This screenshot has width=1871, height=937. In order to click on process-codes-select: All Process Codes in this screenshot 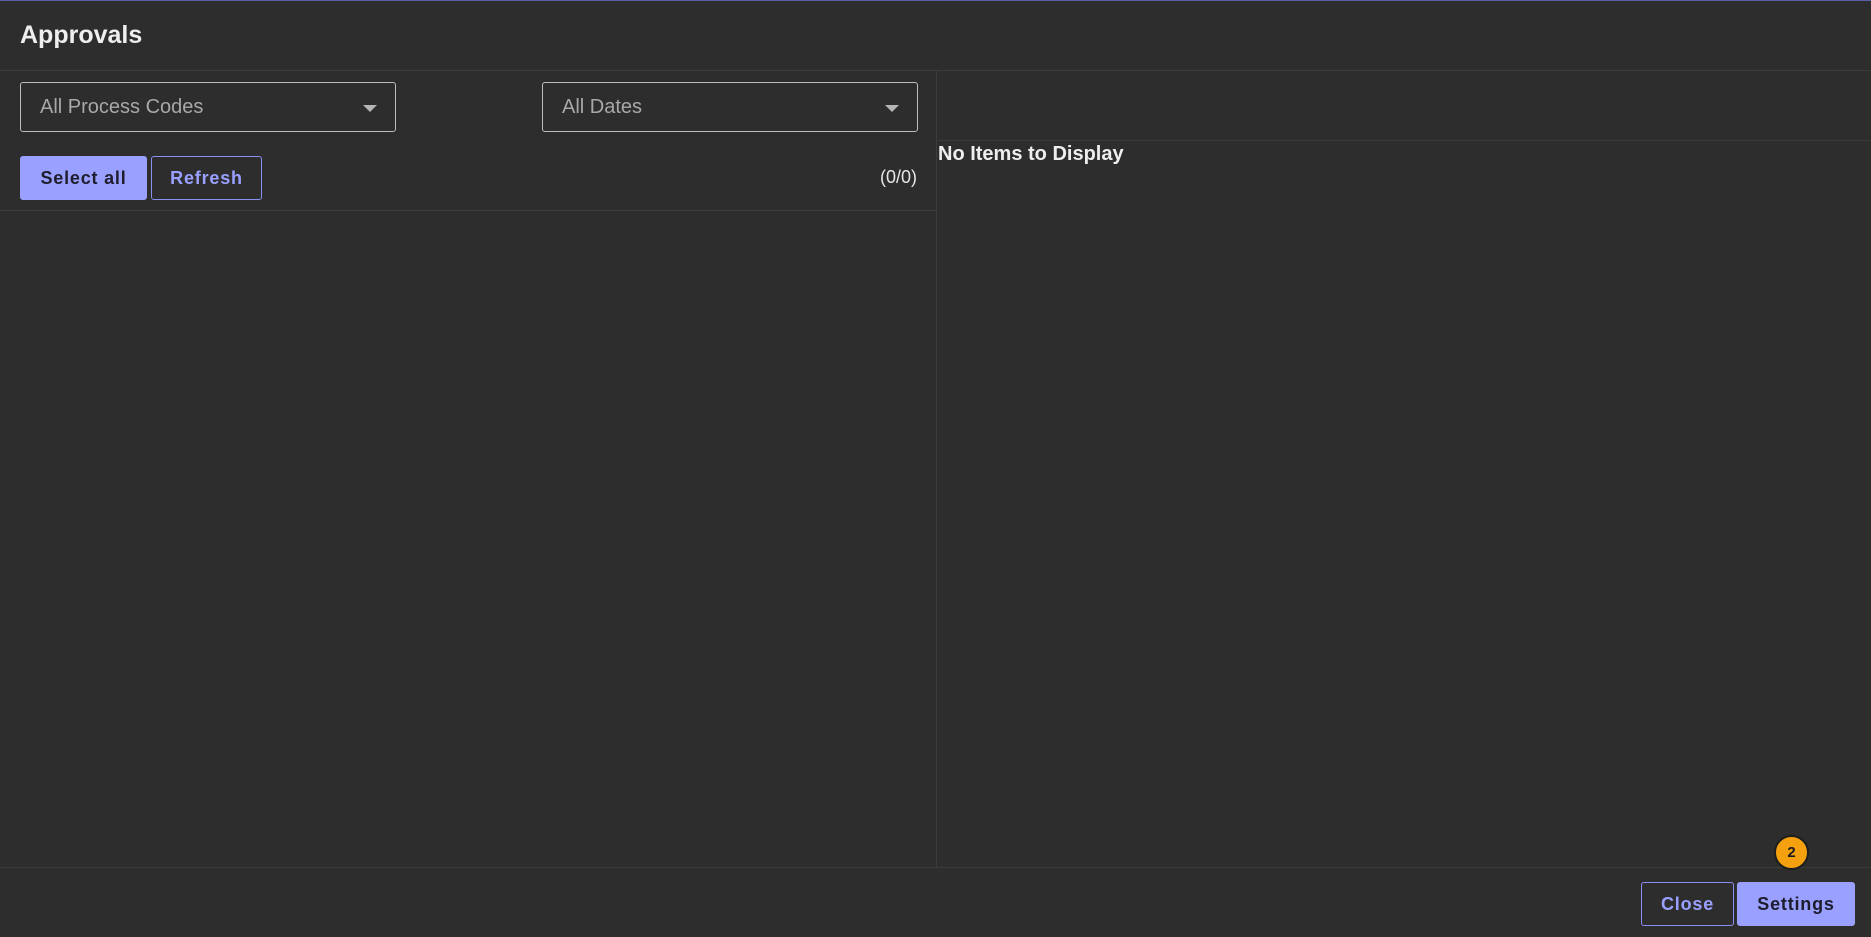, I will do `click(208, 107)`.